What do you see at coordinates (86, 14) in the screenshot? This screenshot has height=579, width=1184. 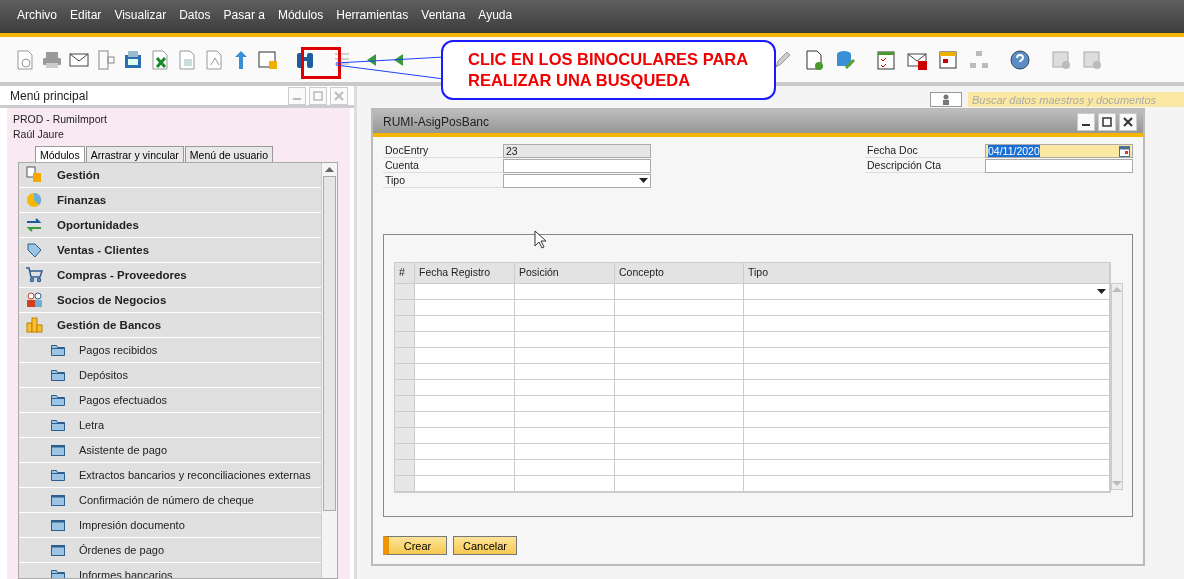 I see `menu-item: Editar` at bounding box center [86, 14].